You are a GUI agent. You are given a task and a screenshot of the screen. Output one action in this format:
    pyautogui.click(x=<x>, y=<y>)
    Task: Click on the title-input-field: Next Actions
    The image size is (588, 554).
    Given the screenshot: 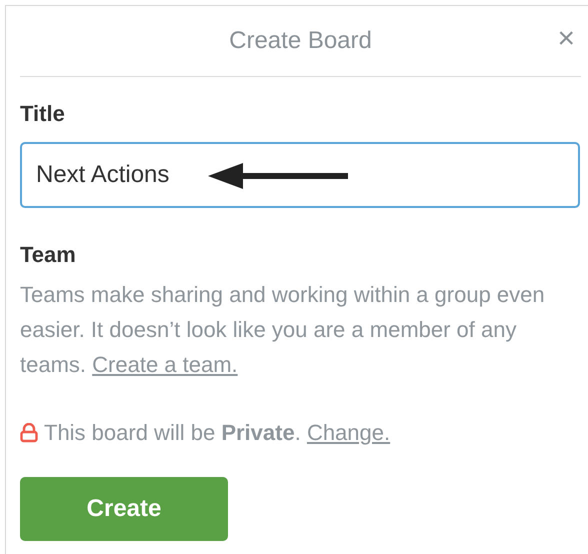 What is the action you would take?
    pyautogui.click(x=300, y=175)
    